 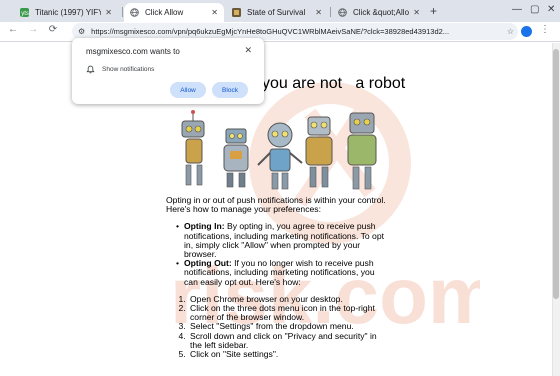 I want to click on robots-image, so click(x=279, y=150).